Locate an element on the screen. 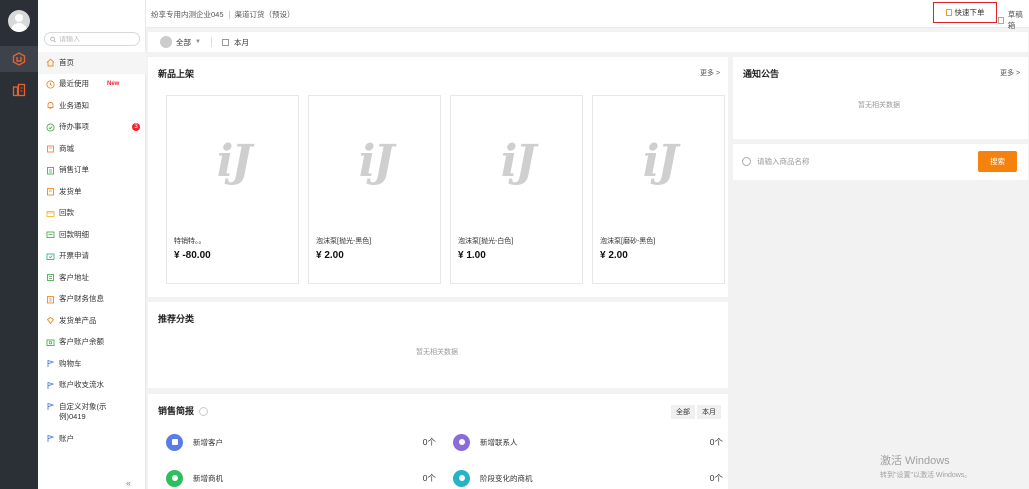 The height and width of the screenshot is (489, 1029). finance-icon is located at coordinates (50, 299).